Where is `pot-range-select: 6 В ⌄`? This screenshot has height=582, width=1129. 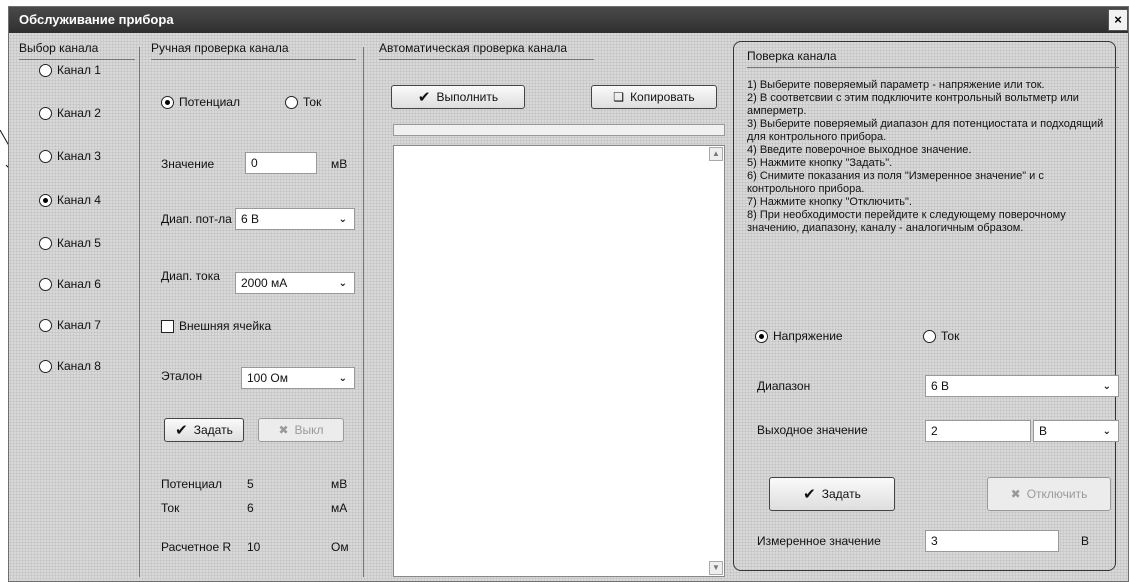 pot-range-select: 6 В ⌄ is located at coordinates (295, 219).